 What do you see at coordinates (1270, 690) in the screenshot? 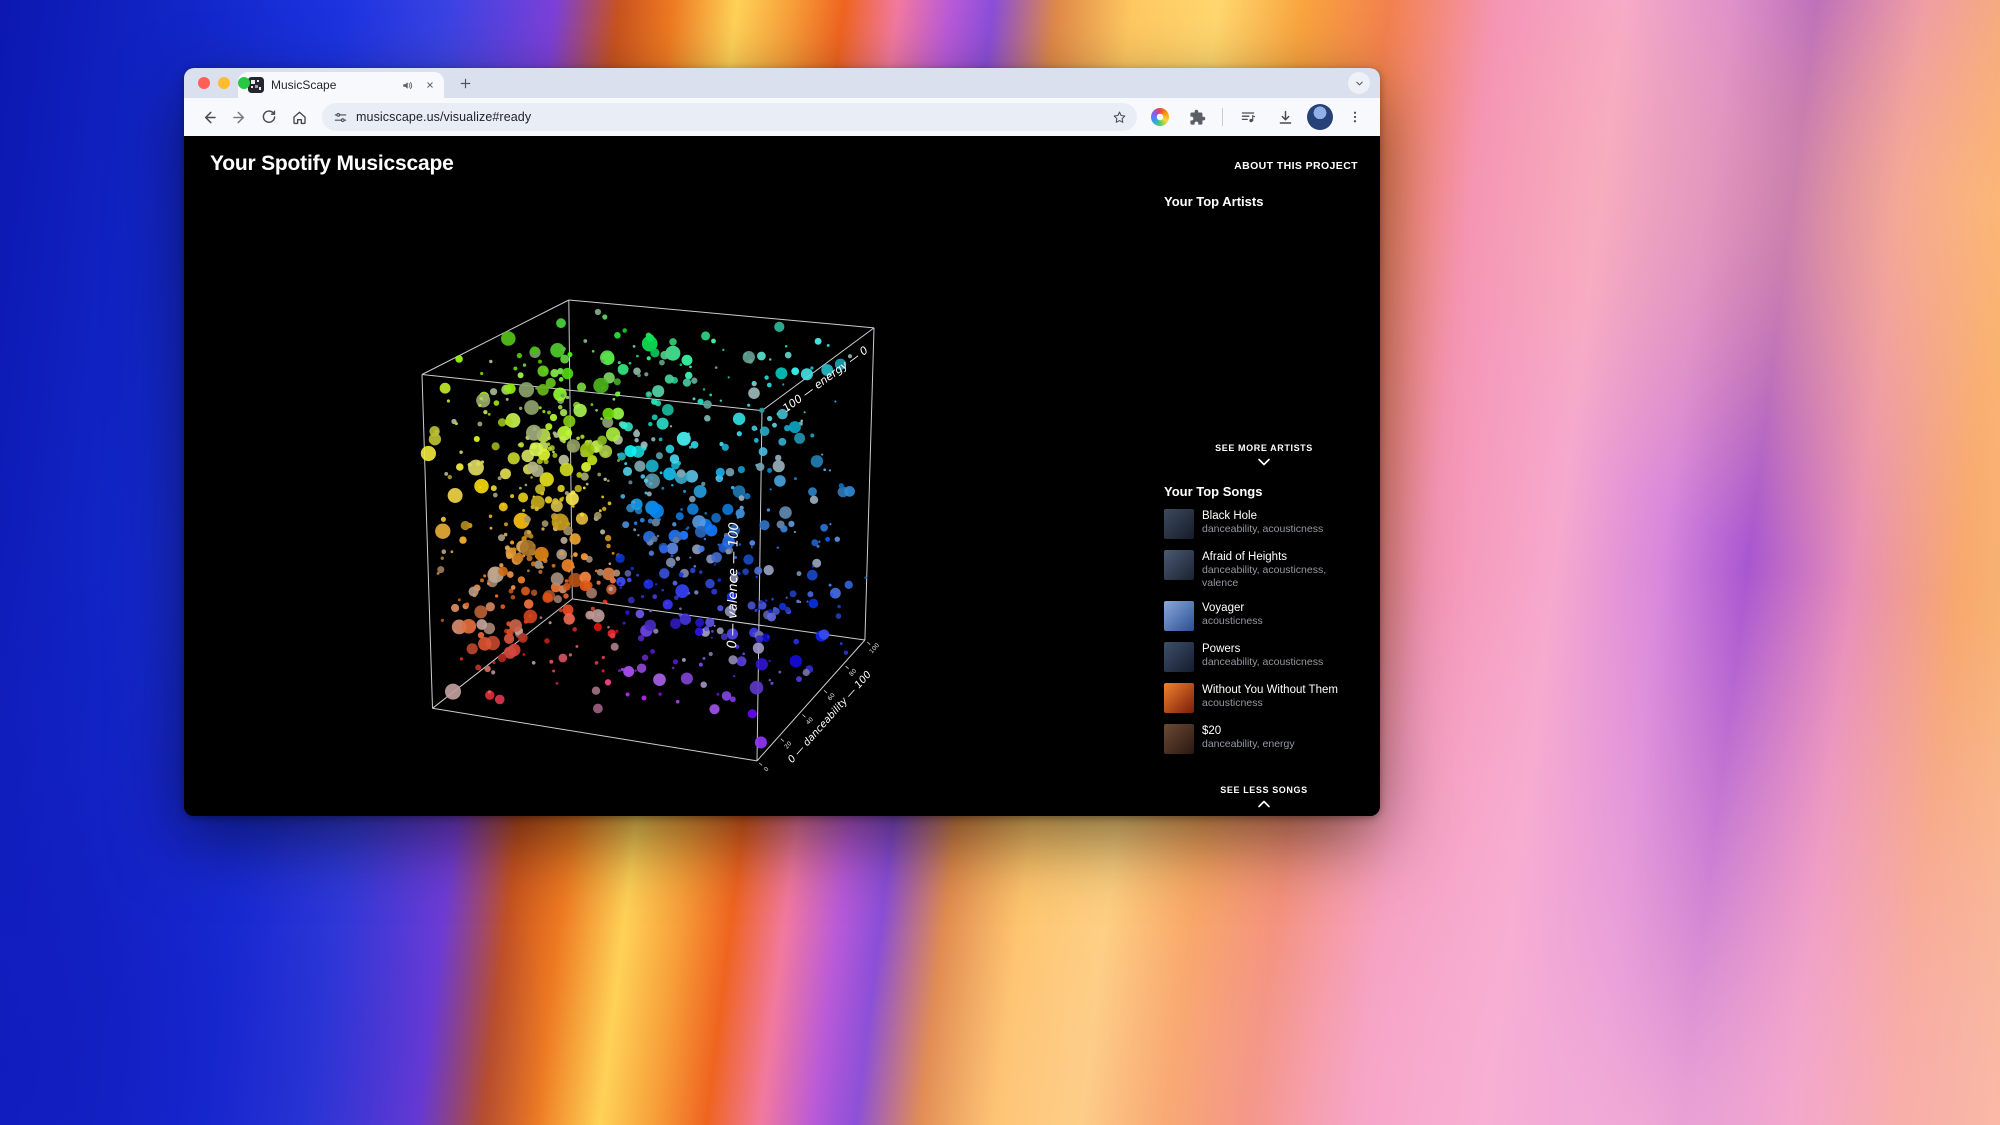
I see `song-title: Without You Without Them` at bounding box center [1270, 690].